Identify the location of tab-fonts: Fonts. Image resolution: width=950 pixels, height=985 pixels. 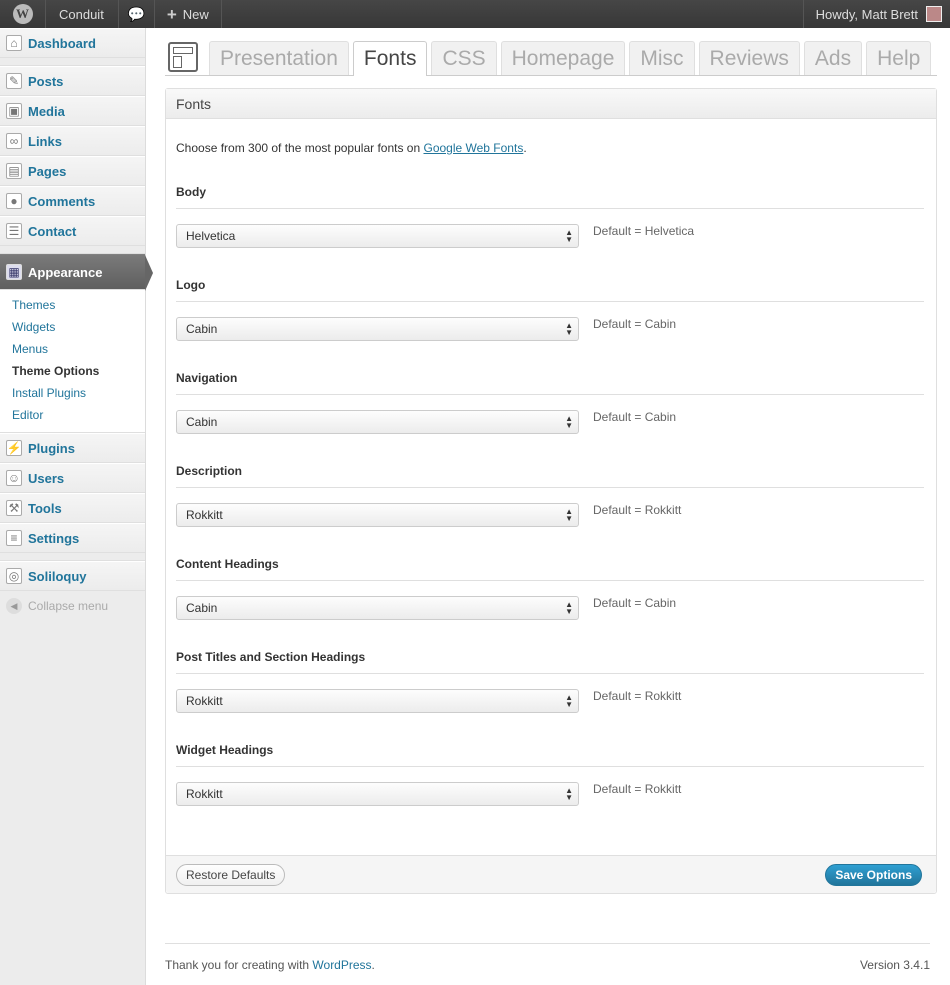
(390, 58).